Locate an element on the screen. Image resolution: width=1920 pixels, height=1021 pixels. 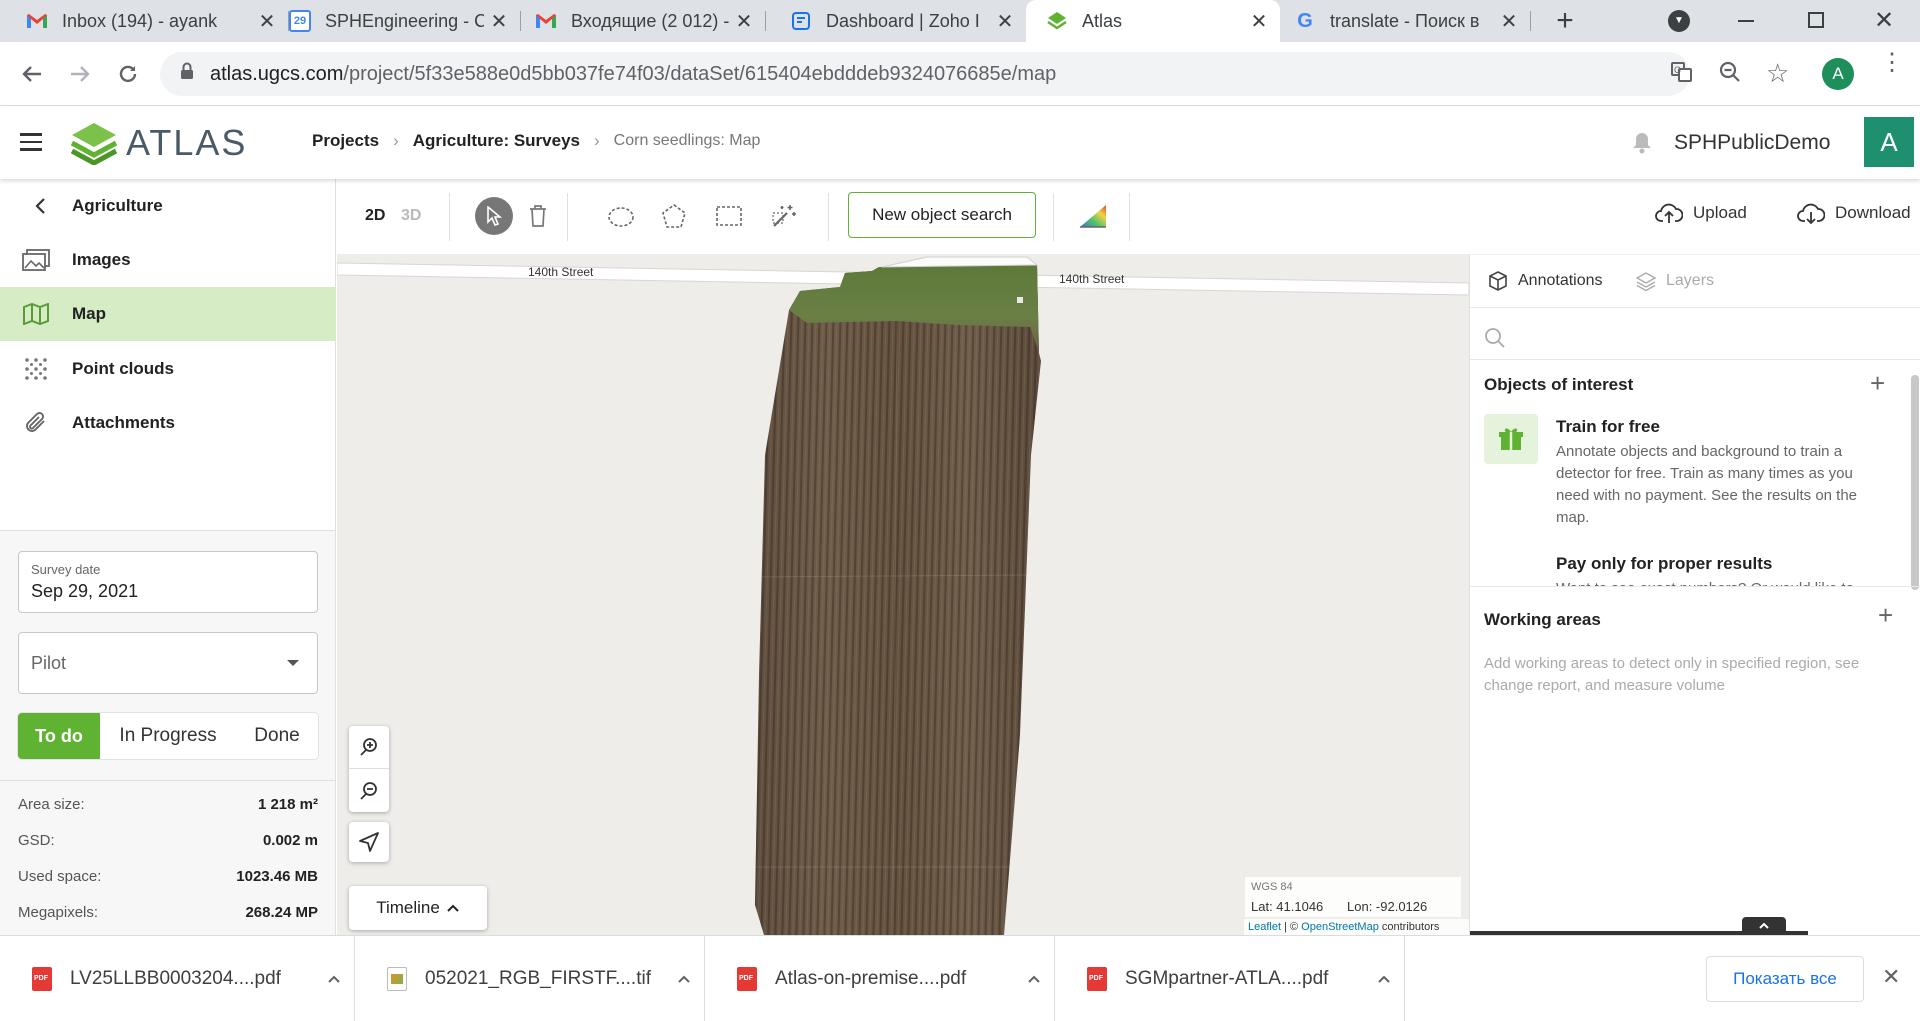
minimize-window-icon is located at coordinates (1746, 21).